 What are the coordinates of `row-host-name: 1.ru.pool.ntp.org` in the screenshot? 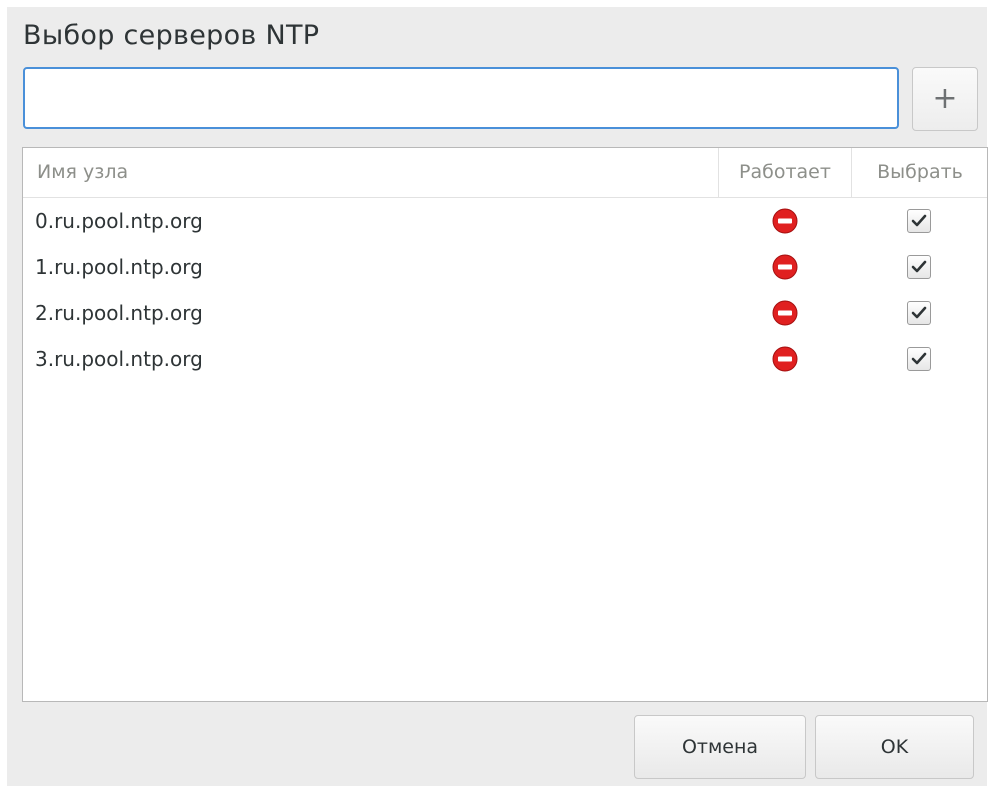 It's located at (119, 267).